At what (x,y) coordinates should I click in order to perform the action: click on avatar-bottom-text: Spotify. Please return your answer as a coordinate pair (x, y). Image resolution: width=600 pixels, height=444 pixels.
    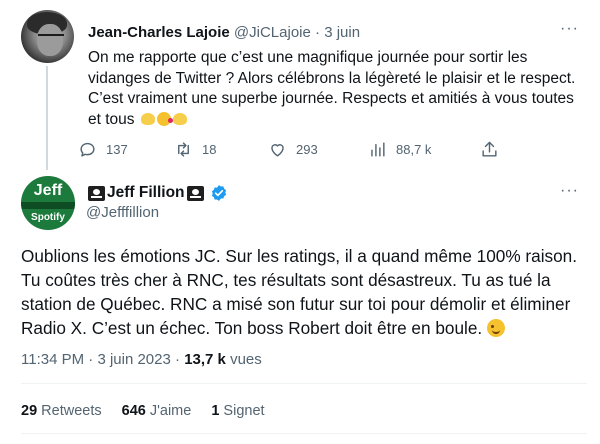
    Looking at the image, I should click on (48, 217).